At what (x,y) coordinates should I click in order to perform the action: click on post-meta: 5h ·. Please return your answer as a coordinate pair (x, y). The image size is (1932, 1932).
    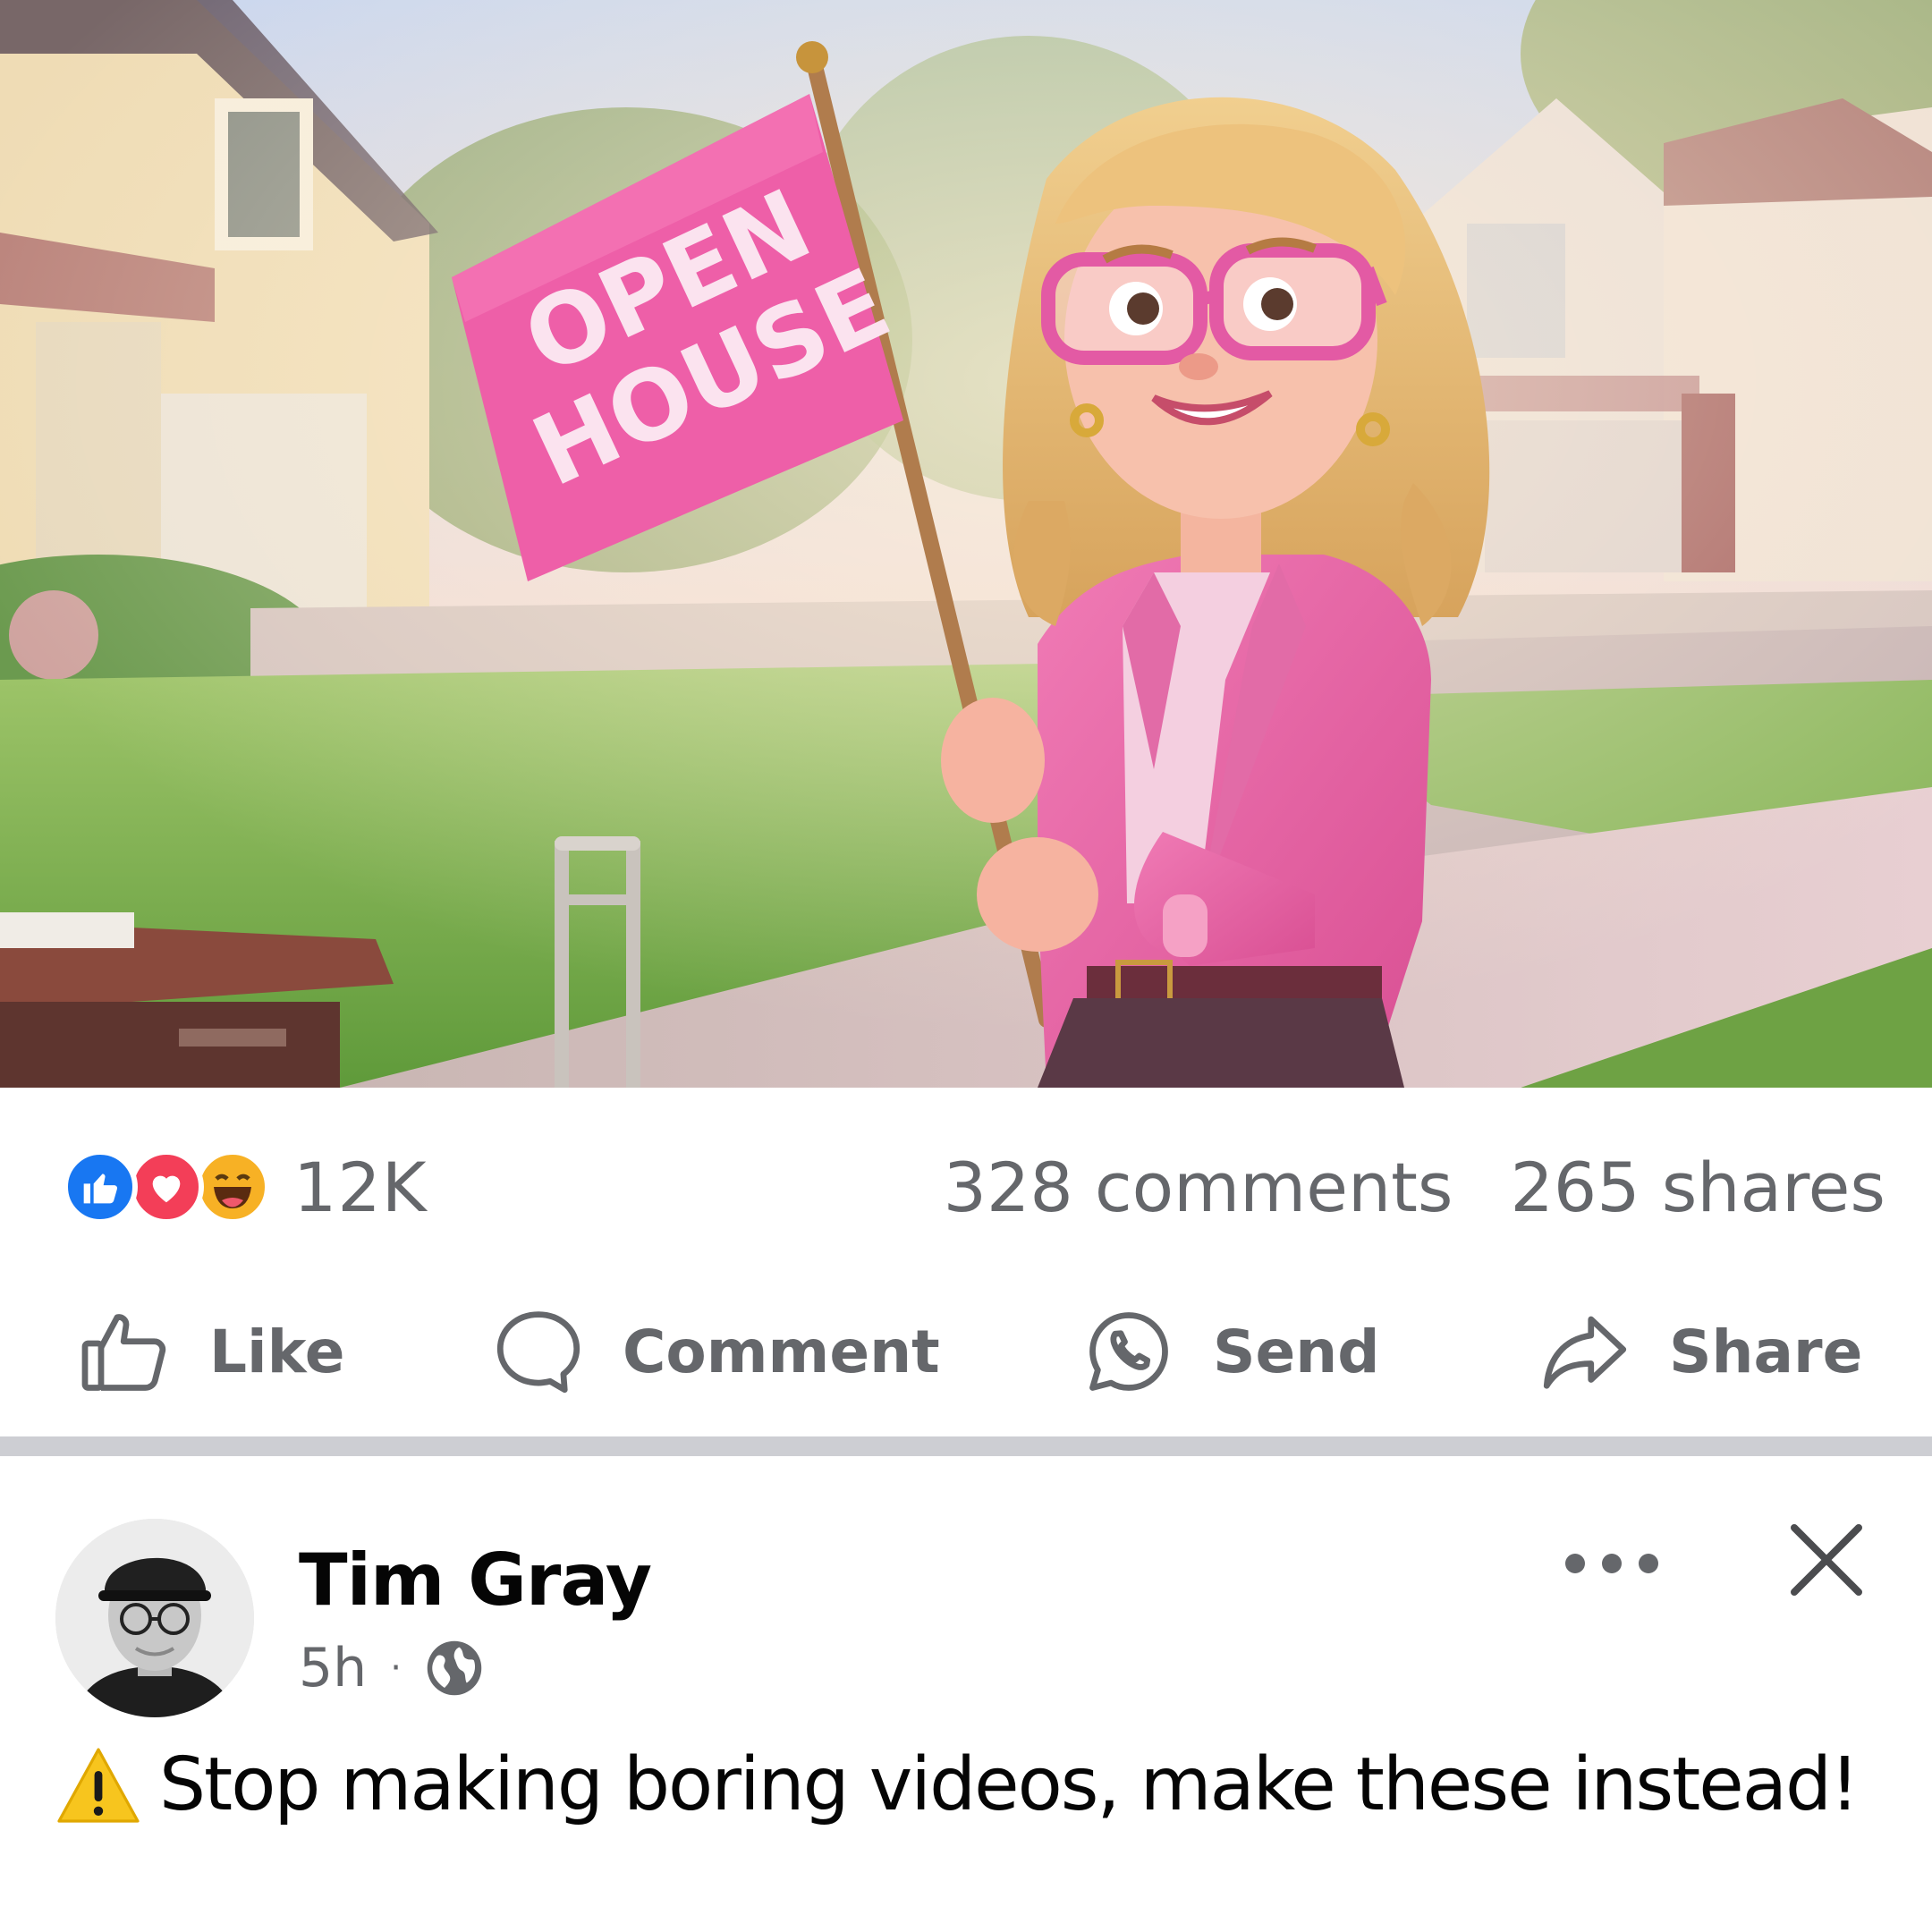
    Looking at the image, I should click on (391, 1668).